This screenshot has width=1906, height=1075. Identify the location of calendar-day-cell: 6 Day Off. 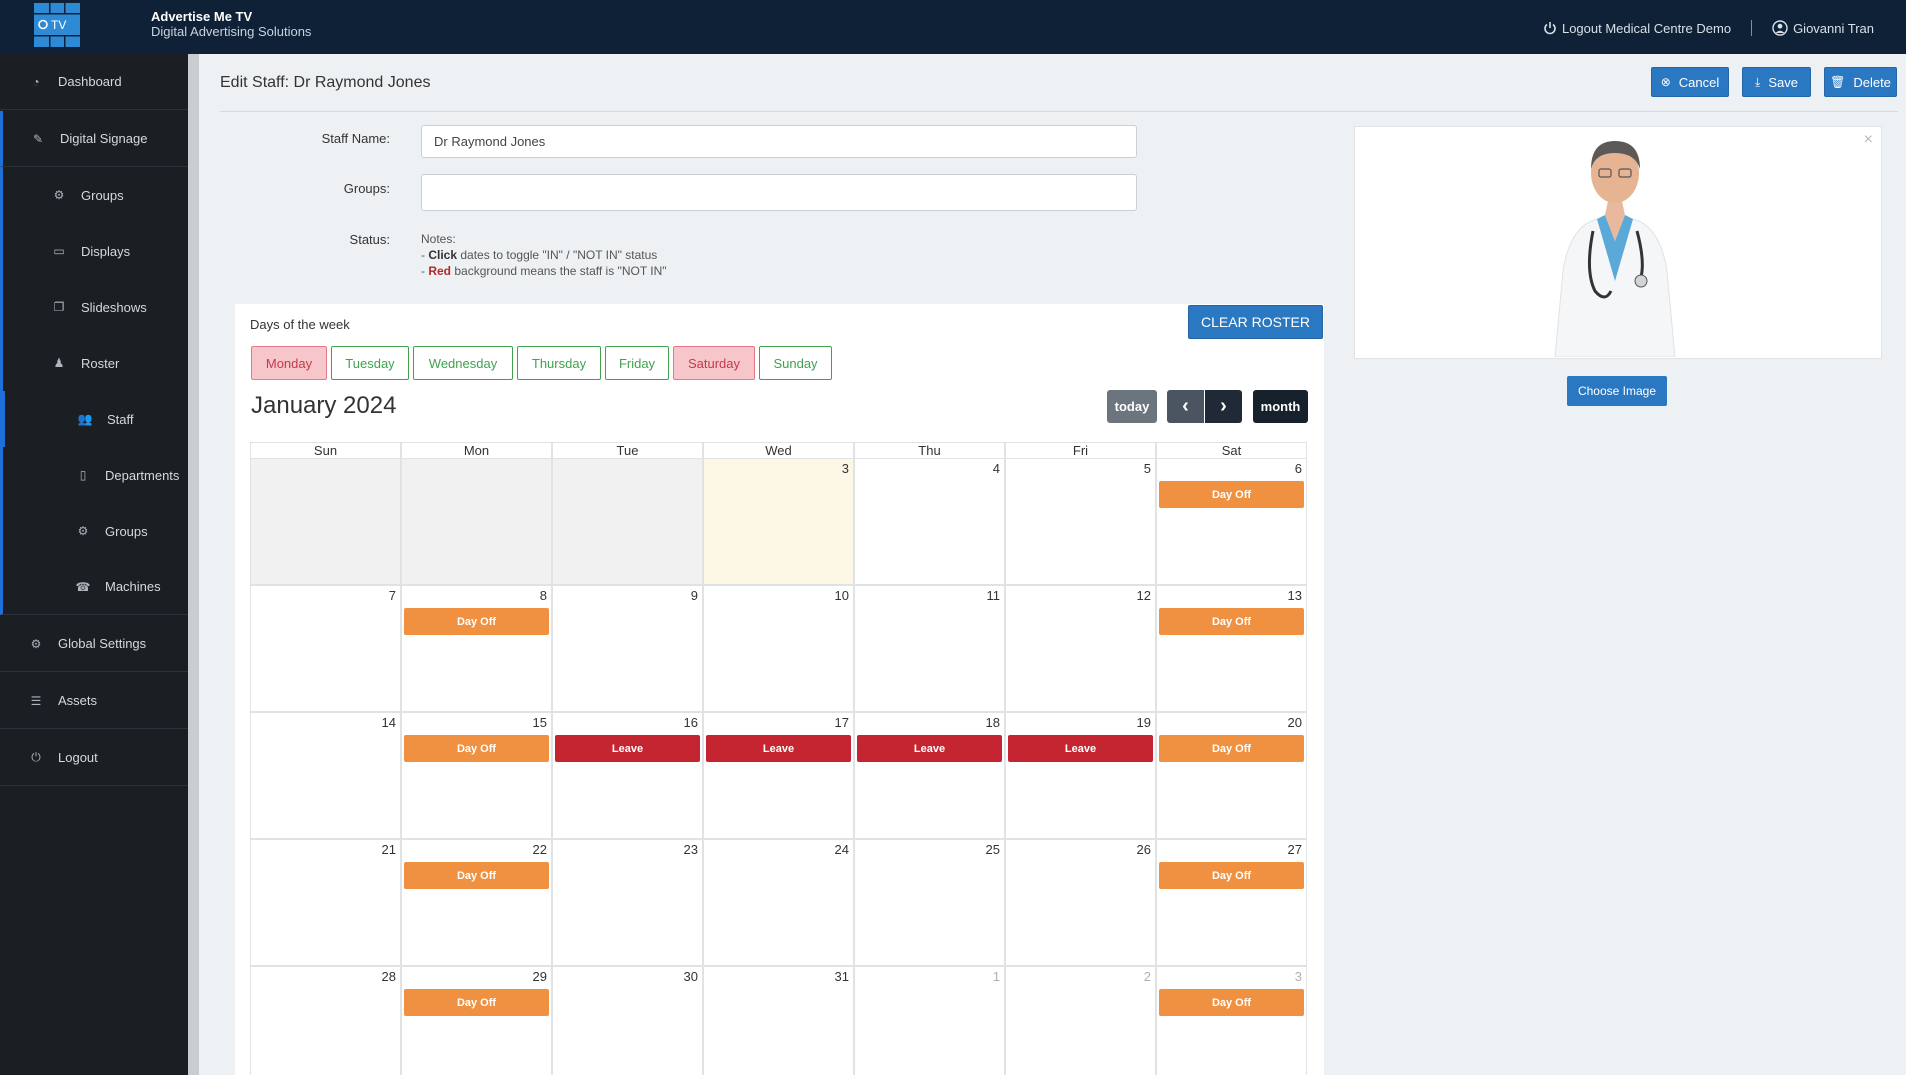
(1231, 521).